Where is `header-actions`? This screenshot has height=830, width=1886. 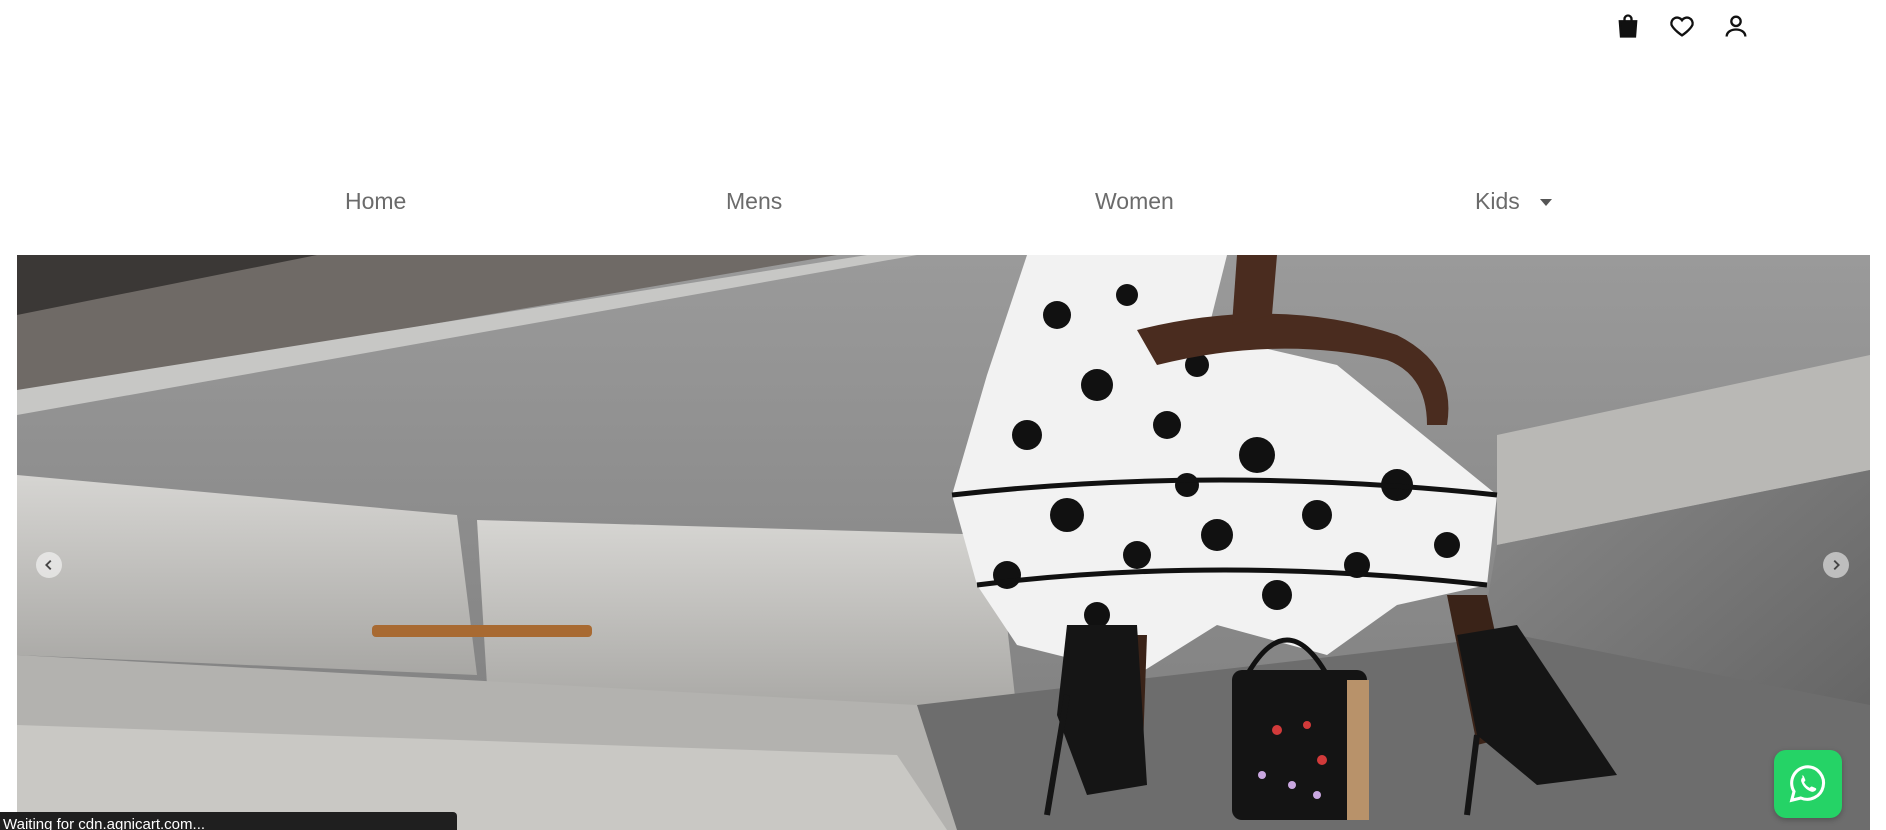 header-actions is located at coordinates (1682, 26).